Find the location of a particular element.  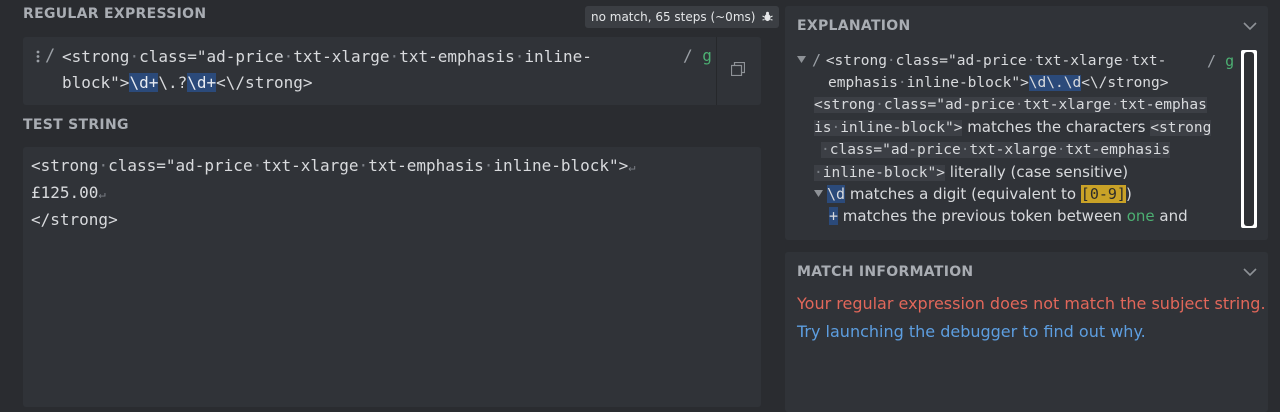

regex-line2-prefix: block"> is located at coordinates (96, 82).